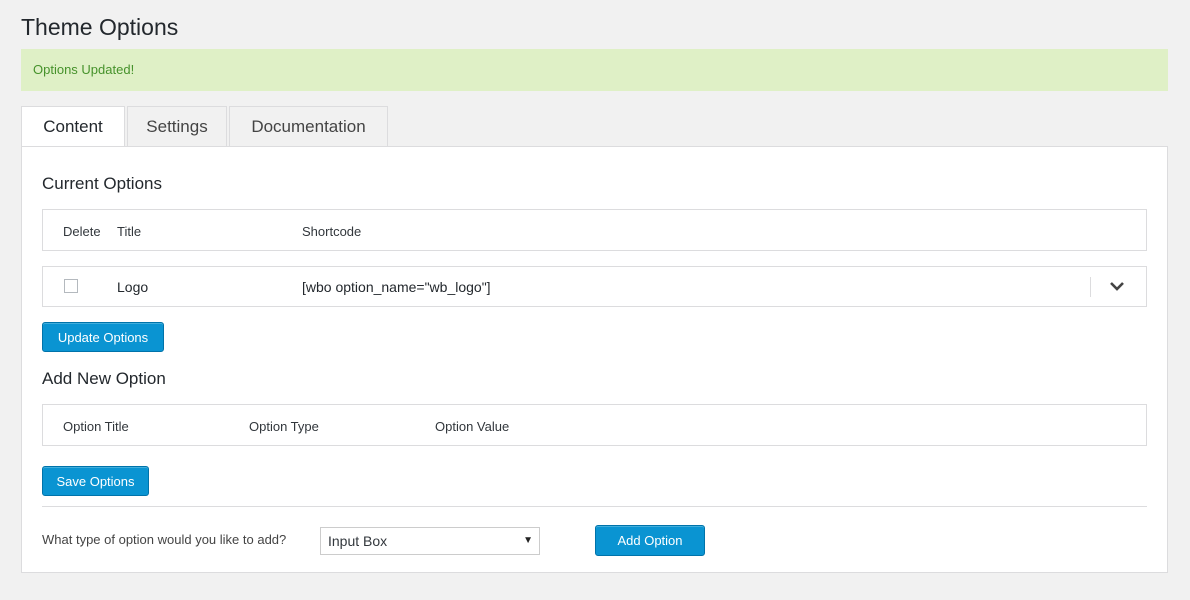 This screenshot has width=1190, height=600. Describe the element at coordinates (528, 540) in the screenshot. I see `triangle-down-icon: ▼` at that location.